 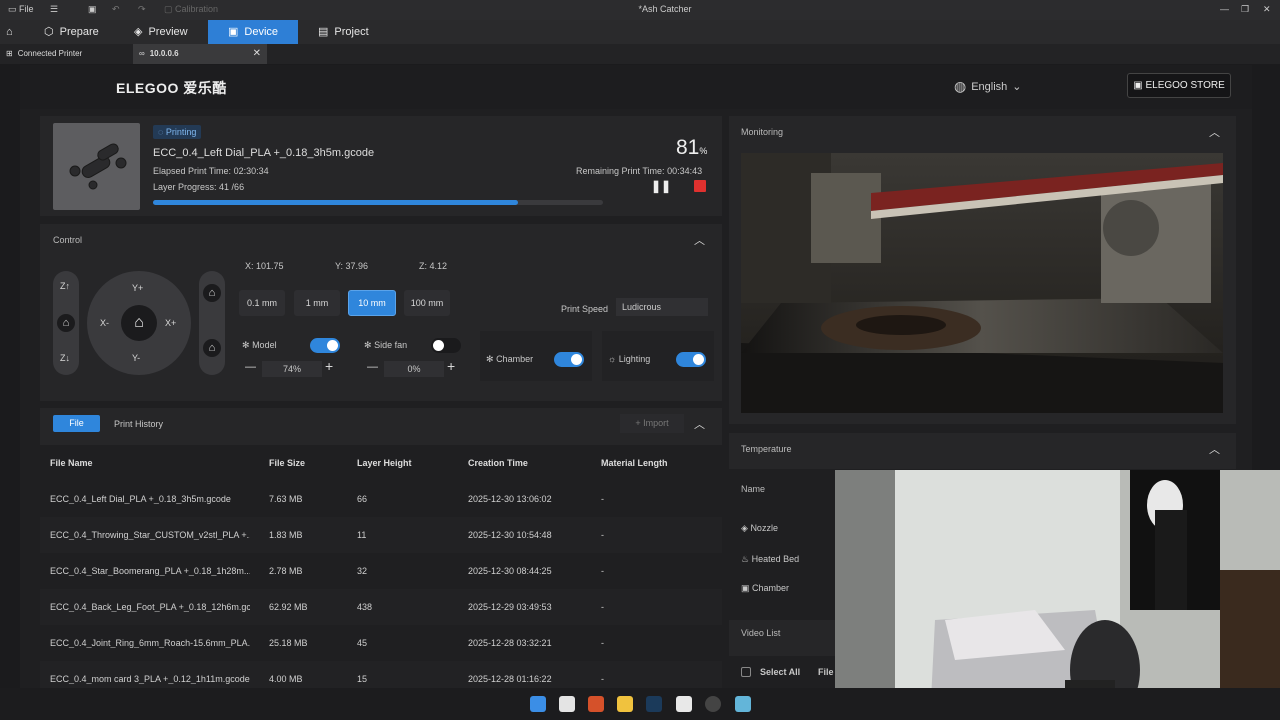 I want to click on z-down-button: Z↓, so click(x=65, y=358).